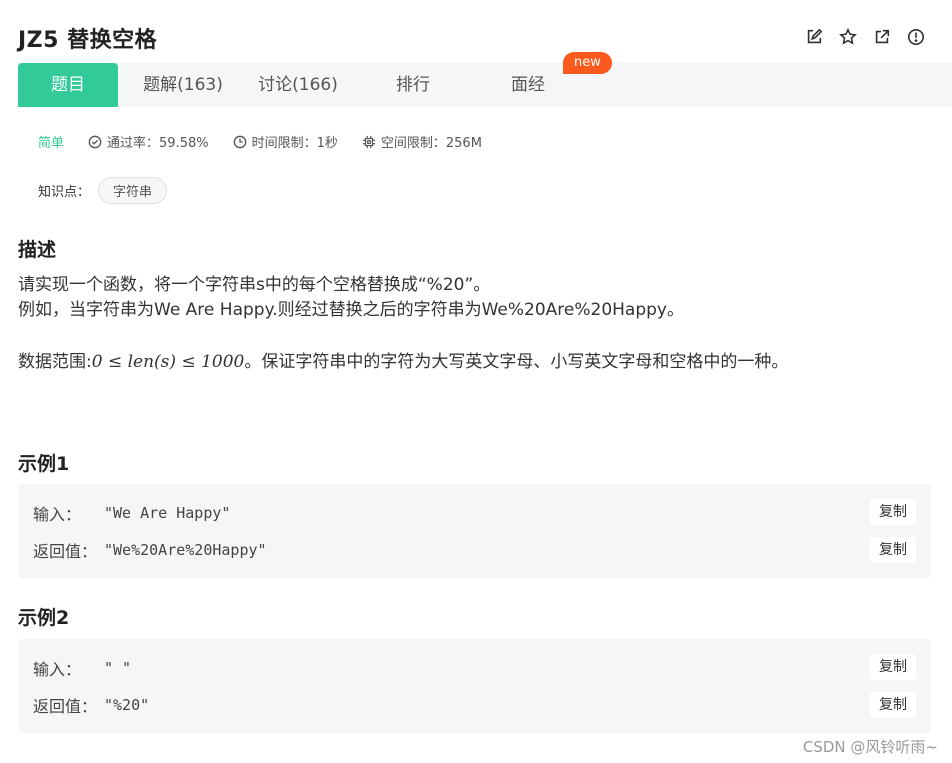  I want to click on example-1-heading: 示例1, so click(44, 464).